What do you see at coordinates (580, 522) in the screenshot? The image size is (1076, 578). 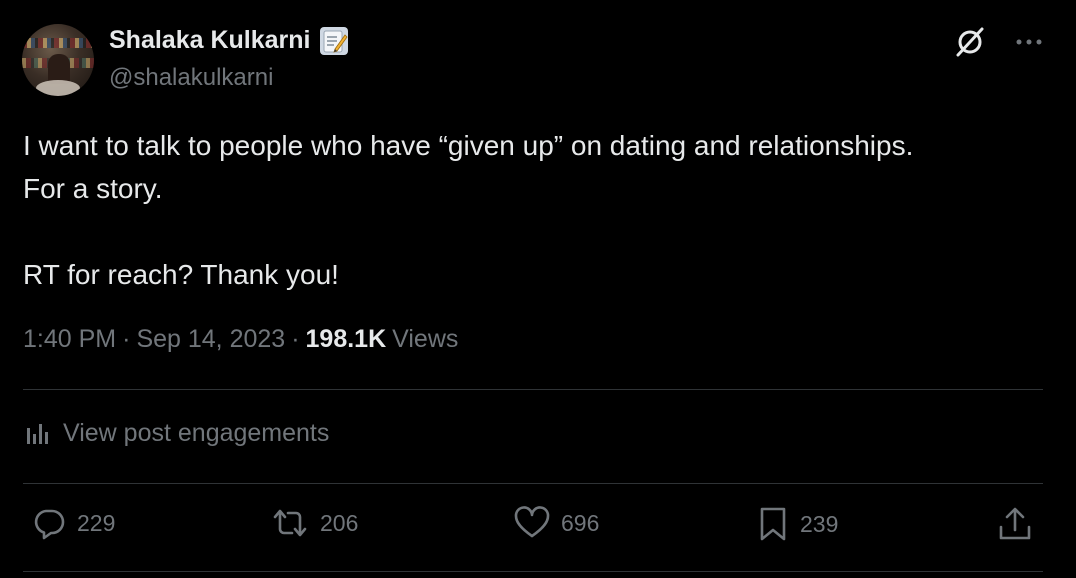 I see `like-count: 696` at bounding box center [580, 522].